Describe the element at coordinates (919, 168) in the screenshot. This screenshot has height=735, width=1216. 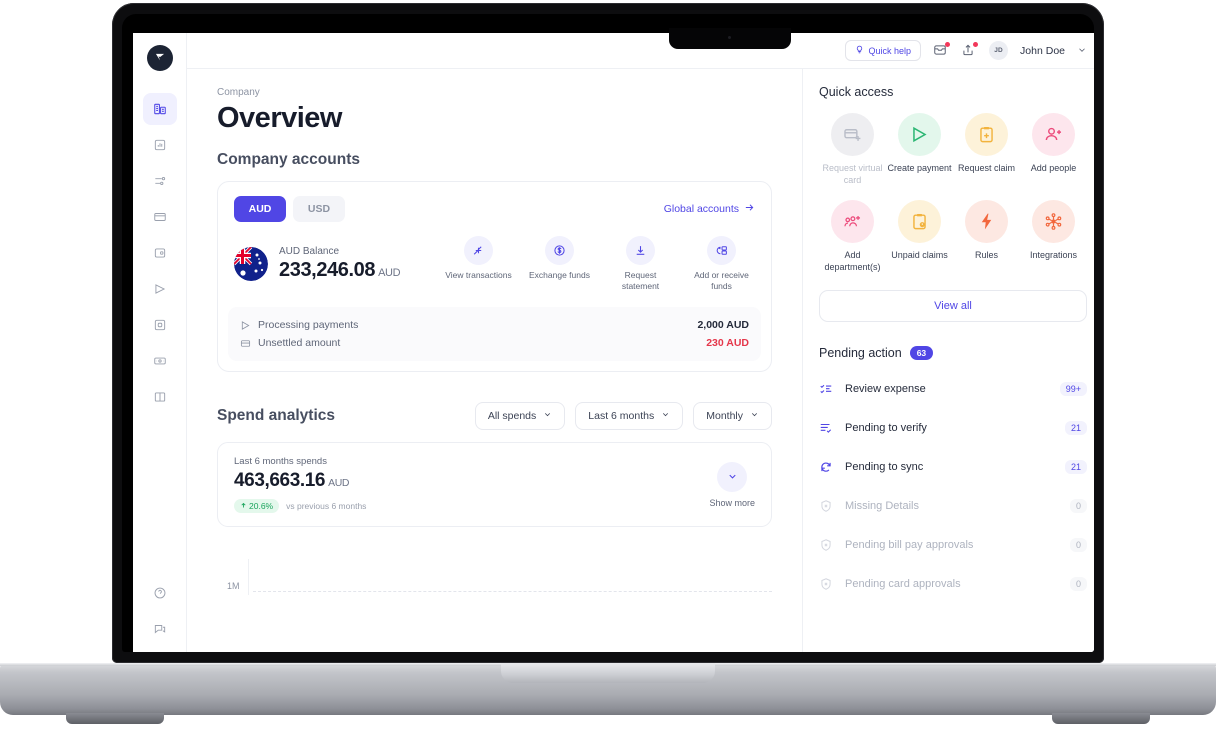
I see `quick-access-label: Create payment` at that location.